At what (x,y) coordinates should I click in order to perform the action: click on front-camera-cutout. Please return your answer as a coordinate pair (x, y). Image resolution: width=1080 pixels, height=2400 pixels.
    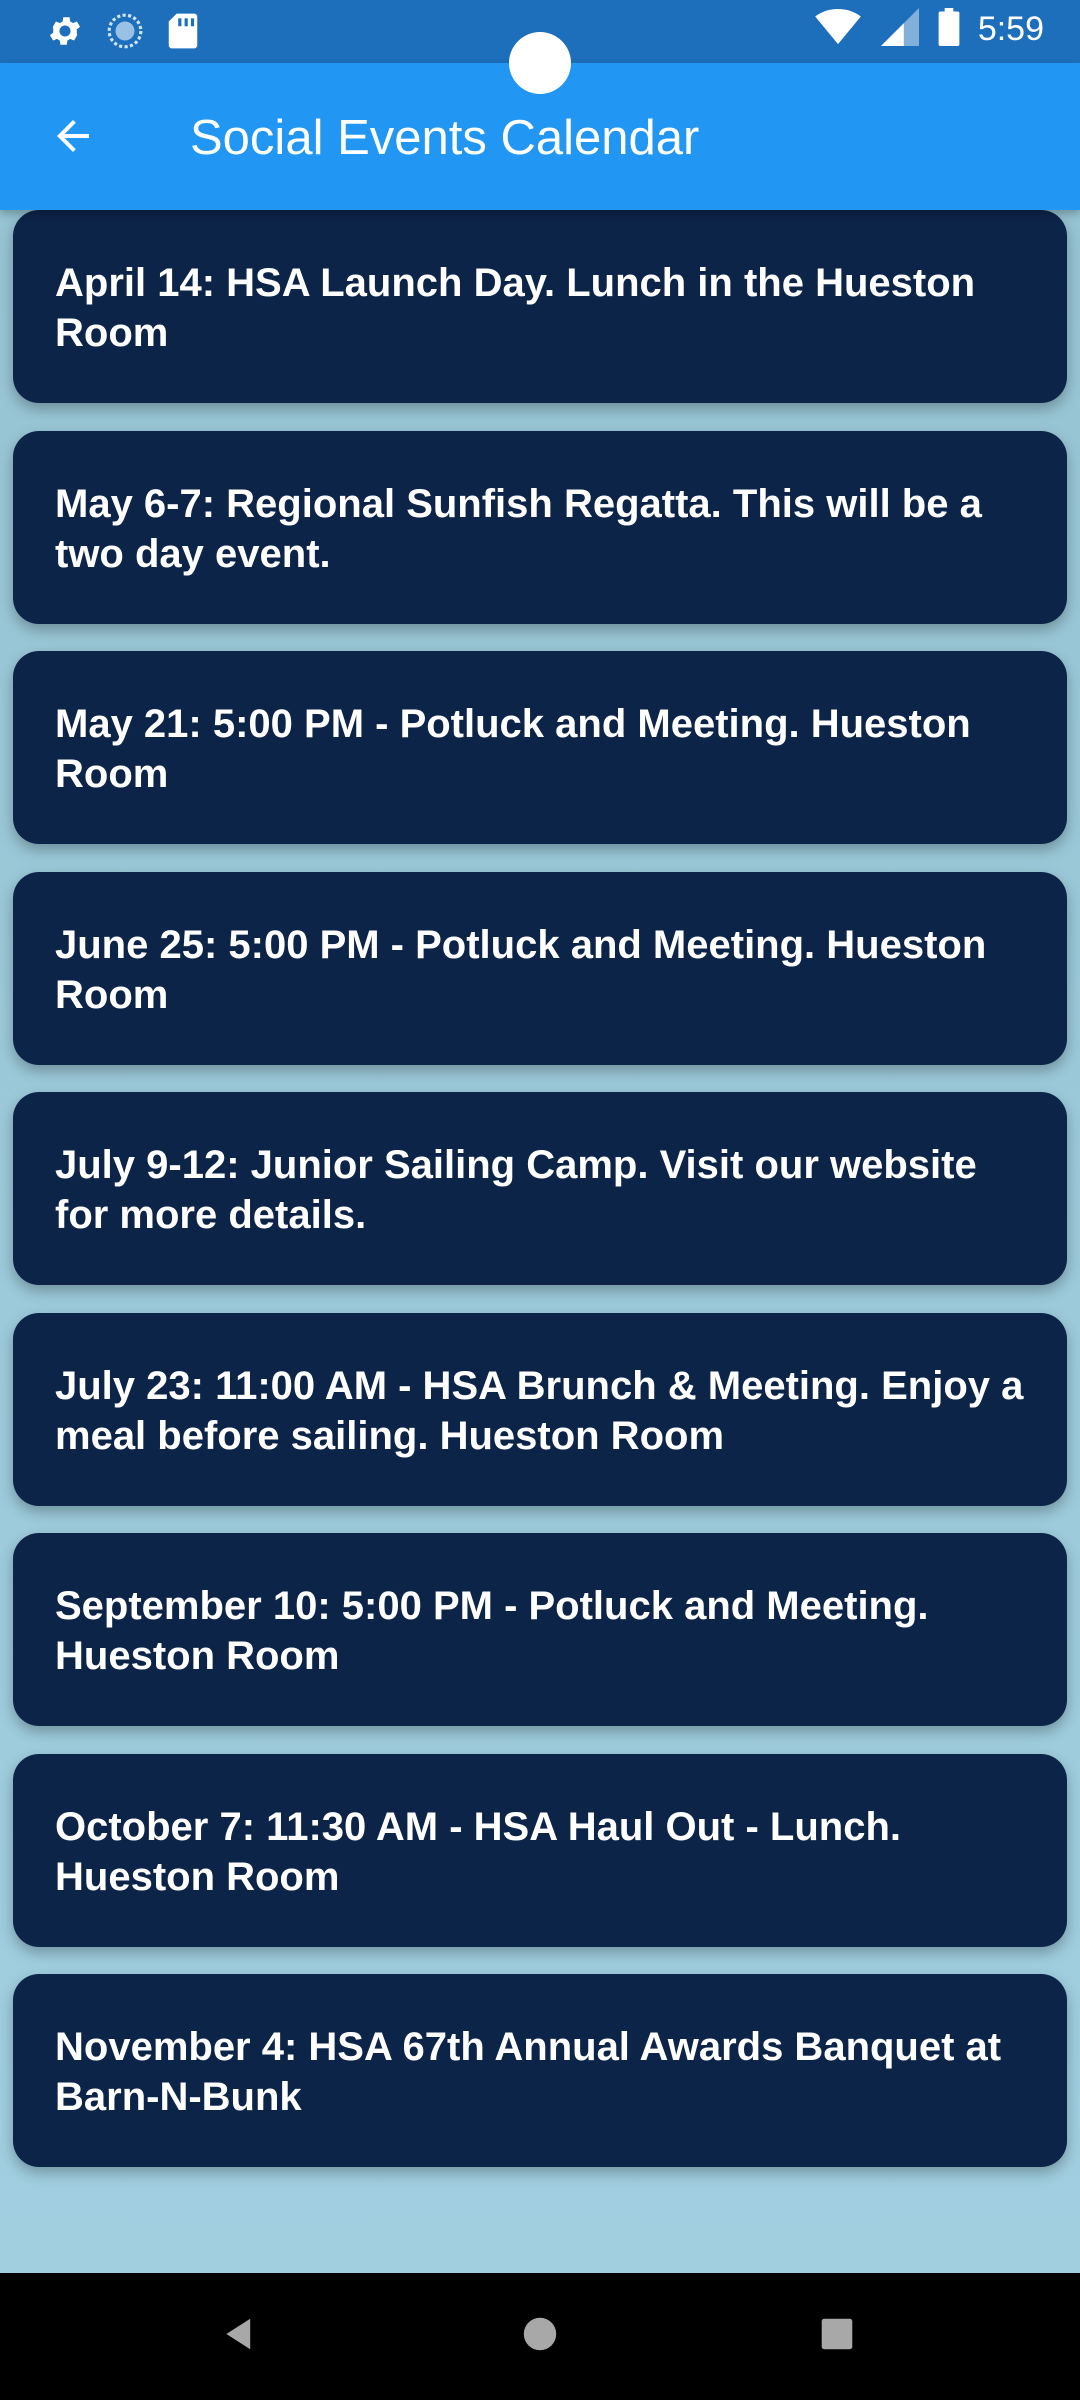
    Looking at the image, I should click on (540, 63).